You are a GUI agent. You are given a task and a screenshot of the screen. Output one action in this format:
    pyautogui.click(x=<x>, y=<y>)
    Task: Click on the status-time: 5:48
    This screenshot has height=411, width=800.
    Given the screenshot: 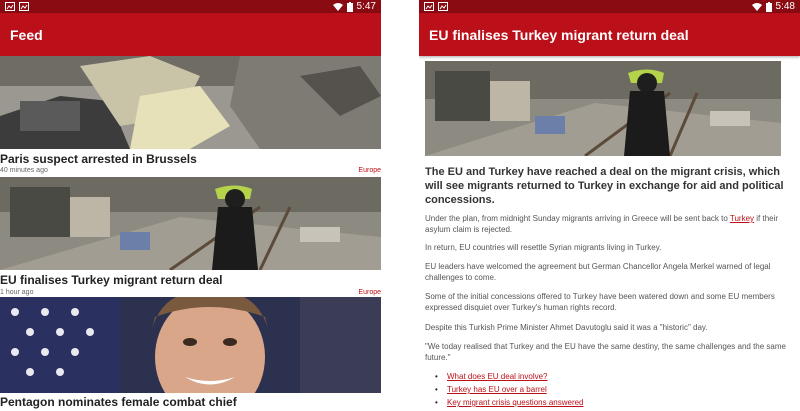 What is the action you would take?
    pyautogui.click(x=785, y=6)
    